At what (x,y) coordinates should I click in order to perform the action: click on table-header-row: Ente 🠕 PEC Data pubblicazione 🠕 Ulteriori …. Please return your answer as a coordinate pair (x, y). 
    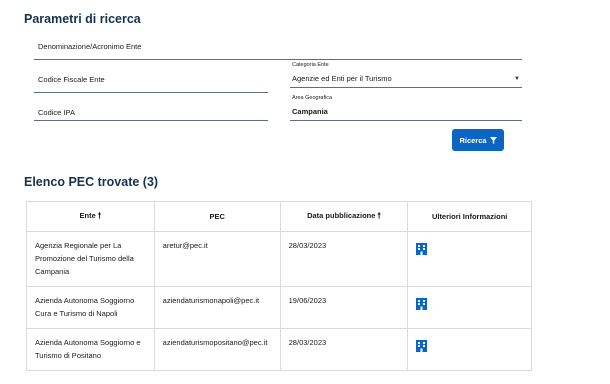
    Looking at the image, I should click on (279, 216).